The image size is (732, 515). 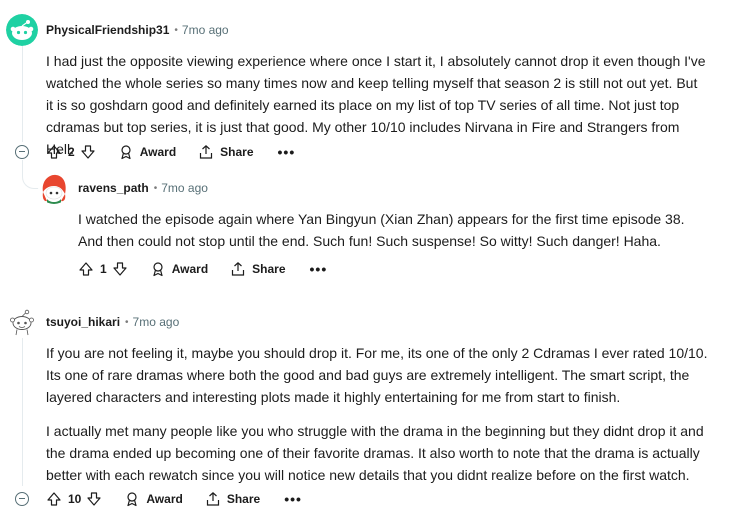 I want to click on comment-meta: tsuyoi_hikari • 7mo ago, so click(x=112, y=322).